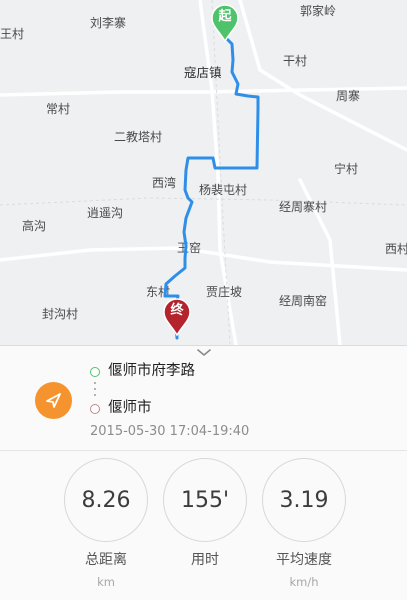  I want to click on trip-time-range: 2015-05-30 17:04-19:40, so click(170, 431).